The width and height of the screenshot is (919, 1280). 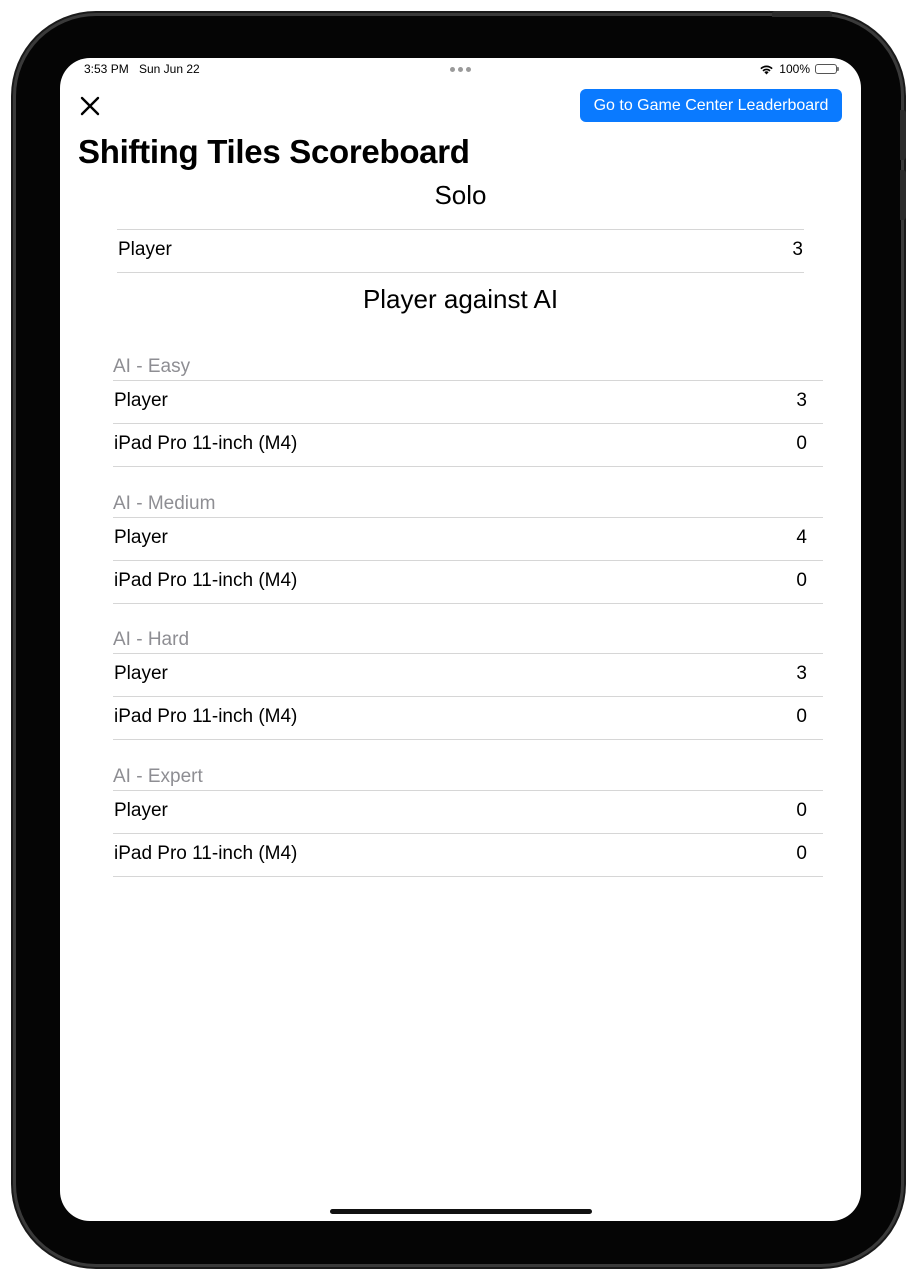 I want to click on multitasking-dots-icon, so click(x=460, y=69).